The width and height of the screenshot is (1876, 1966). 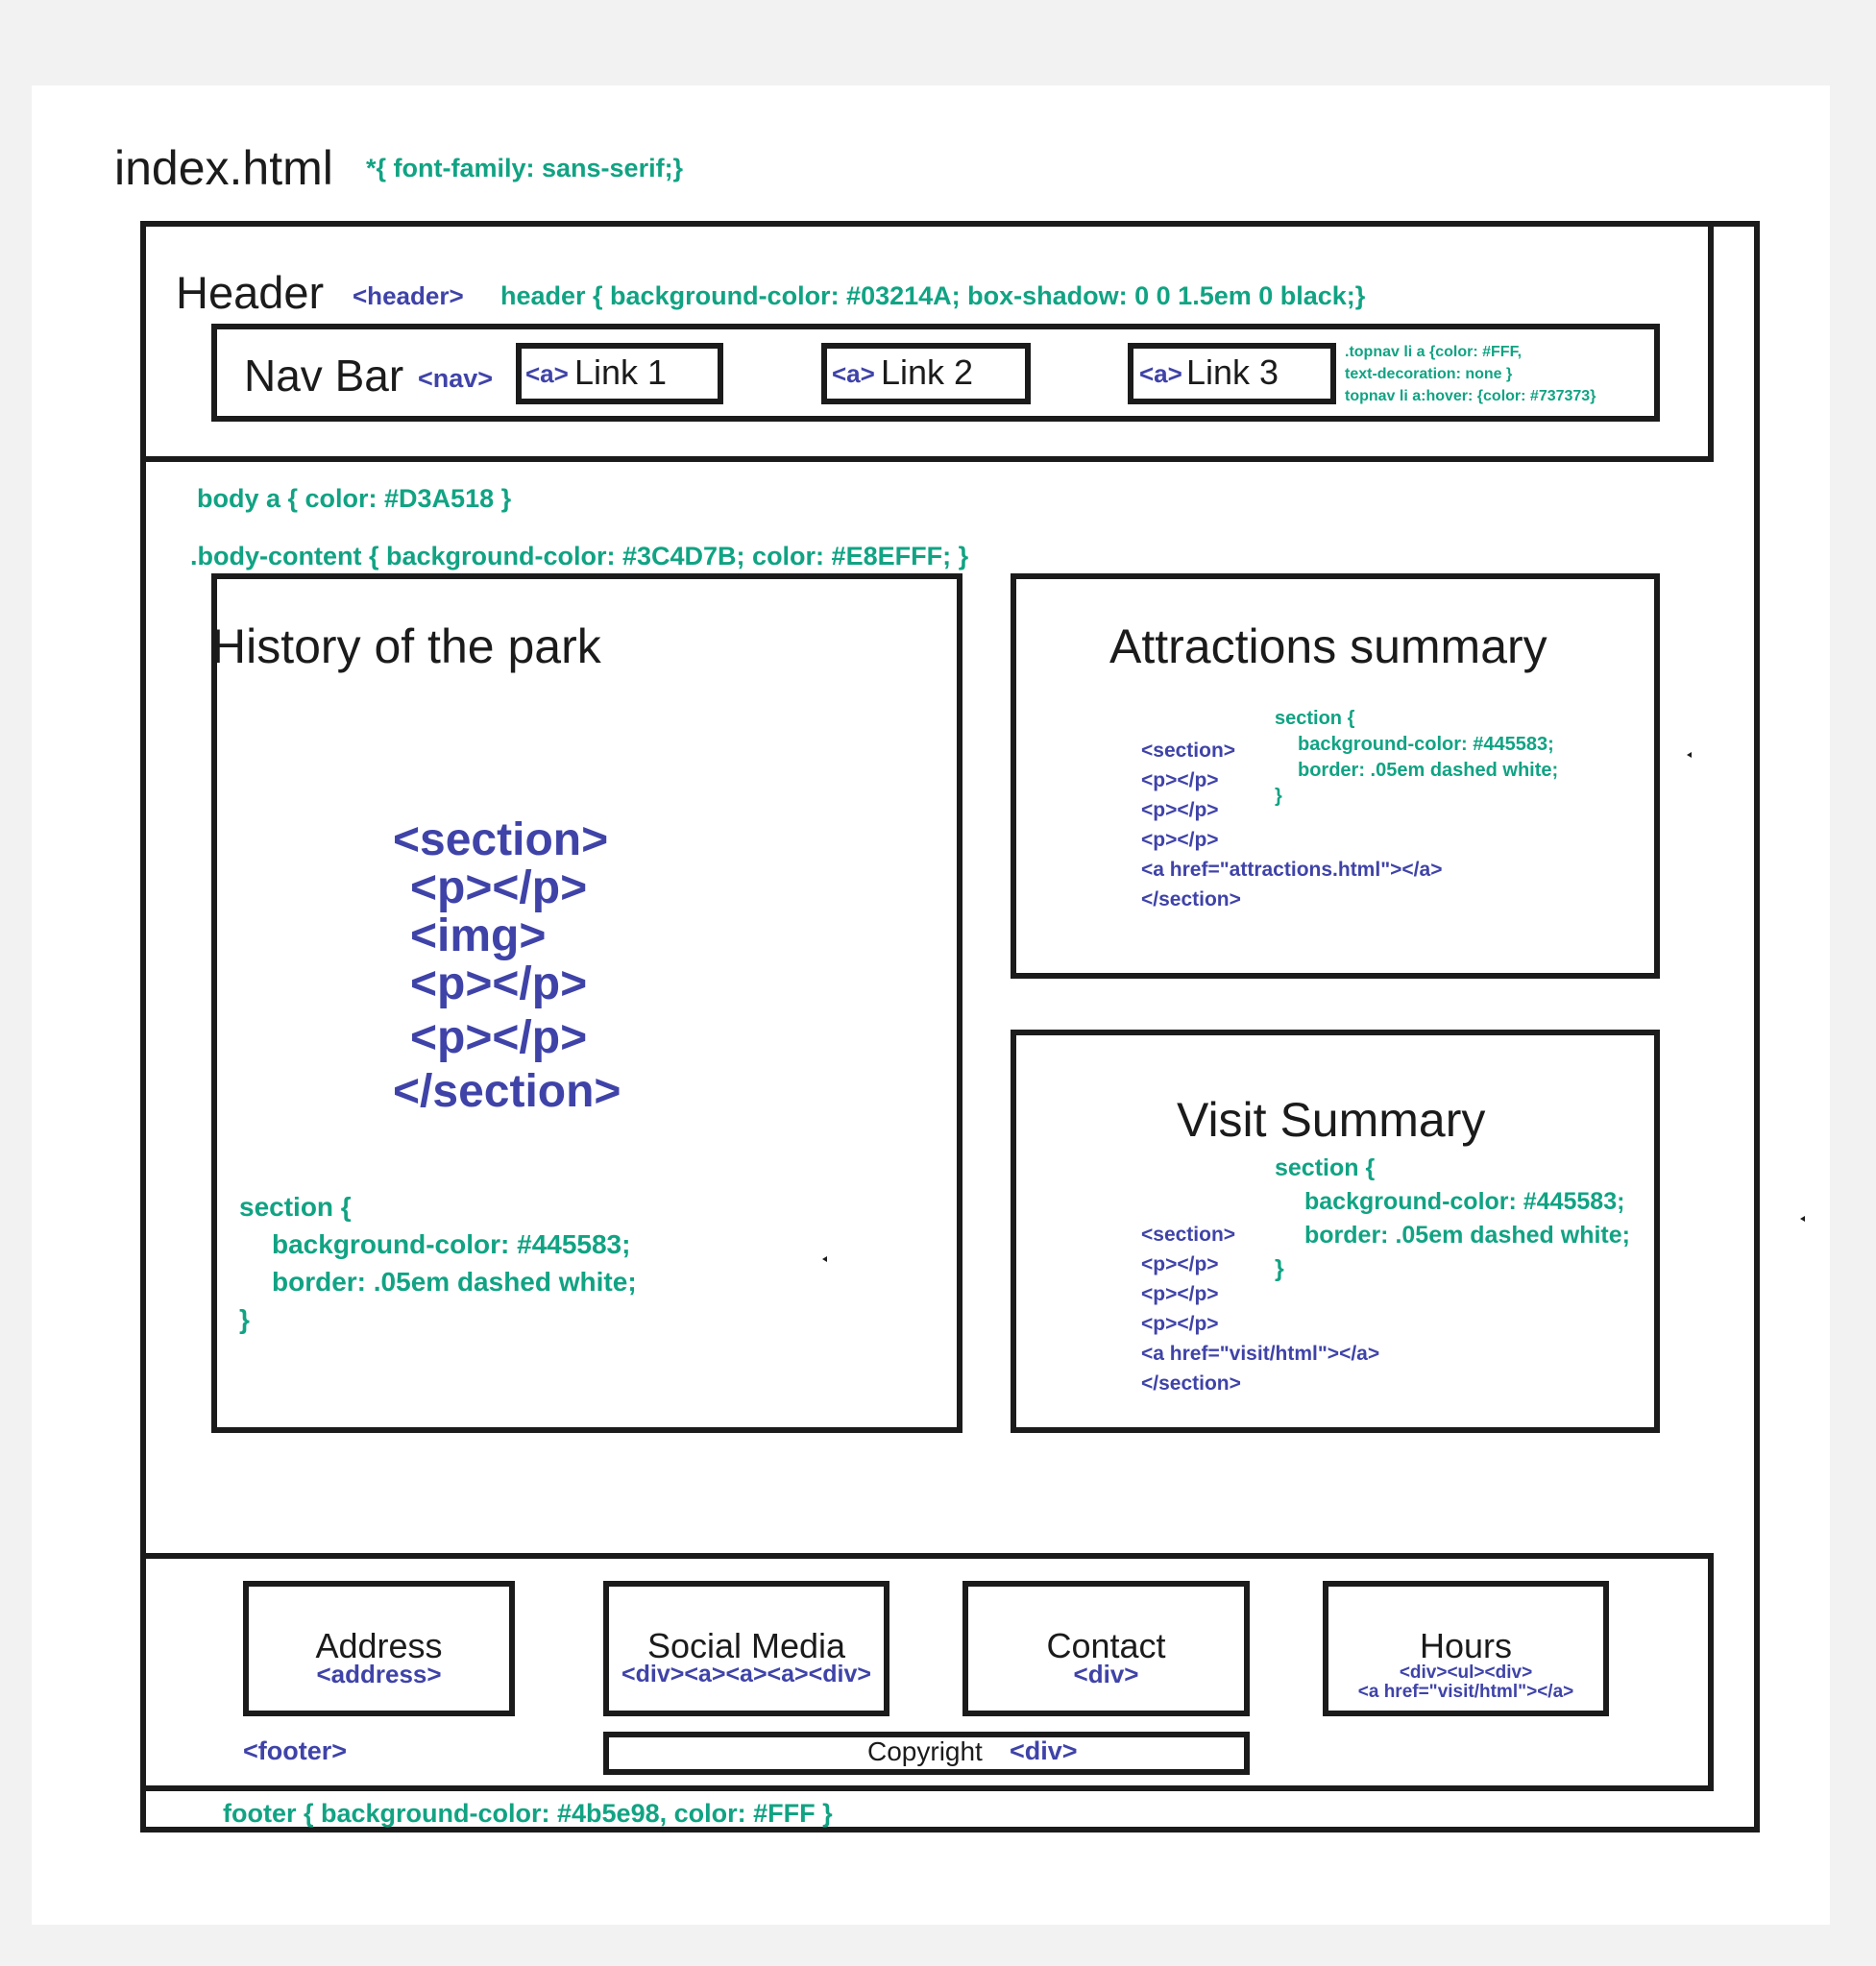 I want to click on footer-social: Social Media <div><a><a><a><div>, so click(x=746, y=1657).